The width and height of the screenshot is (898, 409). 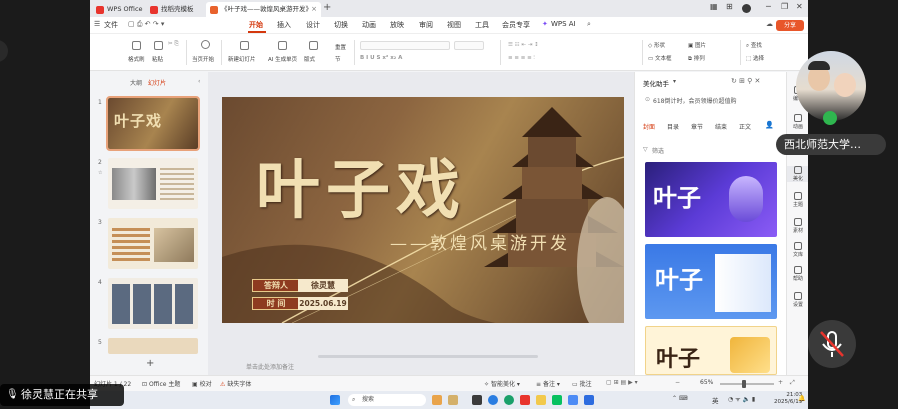 What do you see at coordinates (397, 25) in the screenshot?
I see `menu-slideshow: 放映` at bounding box center [397, 25].